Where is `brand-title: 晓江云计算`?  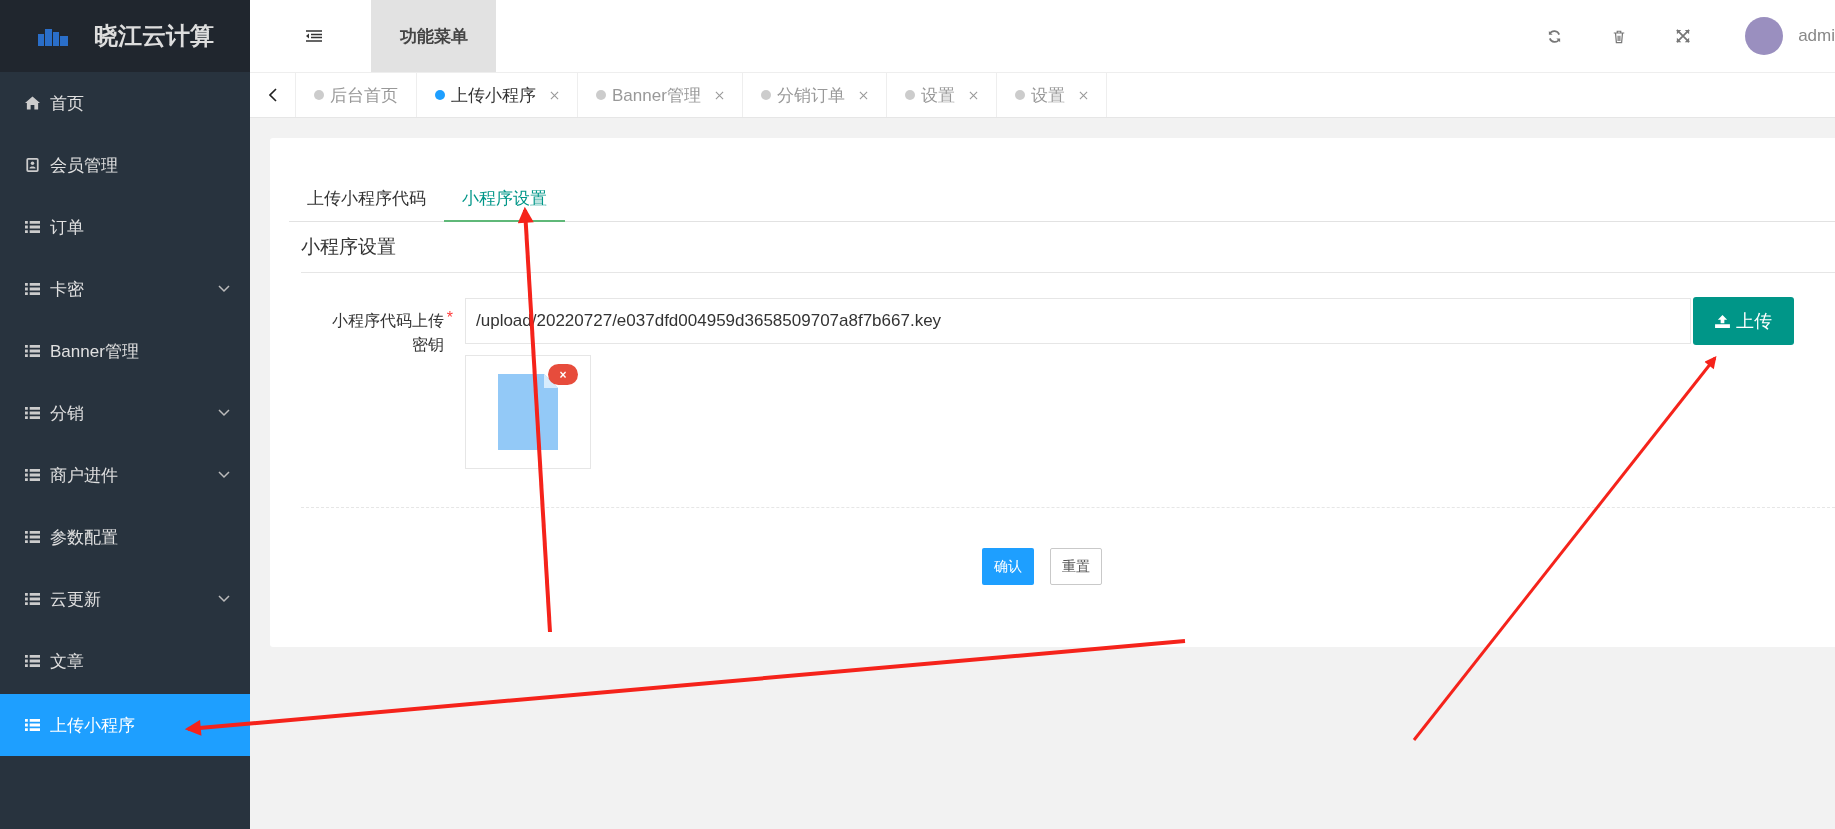
brand-title: 晓江云计算 is located at coordinates (154, 36).